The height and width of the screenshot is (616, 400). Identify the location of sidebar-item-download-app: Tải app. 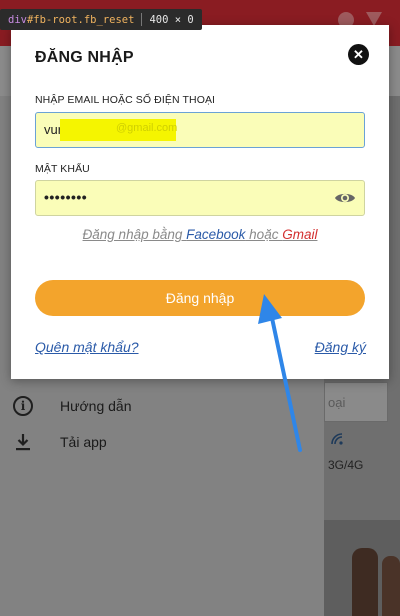
(59, 442).